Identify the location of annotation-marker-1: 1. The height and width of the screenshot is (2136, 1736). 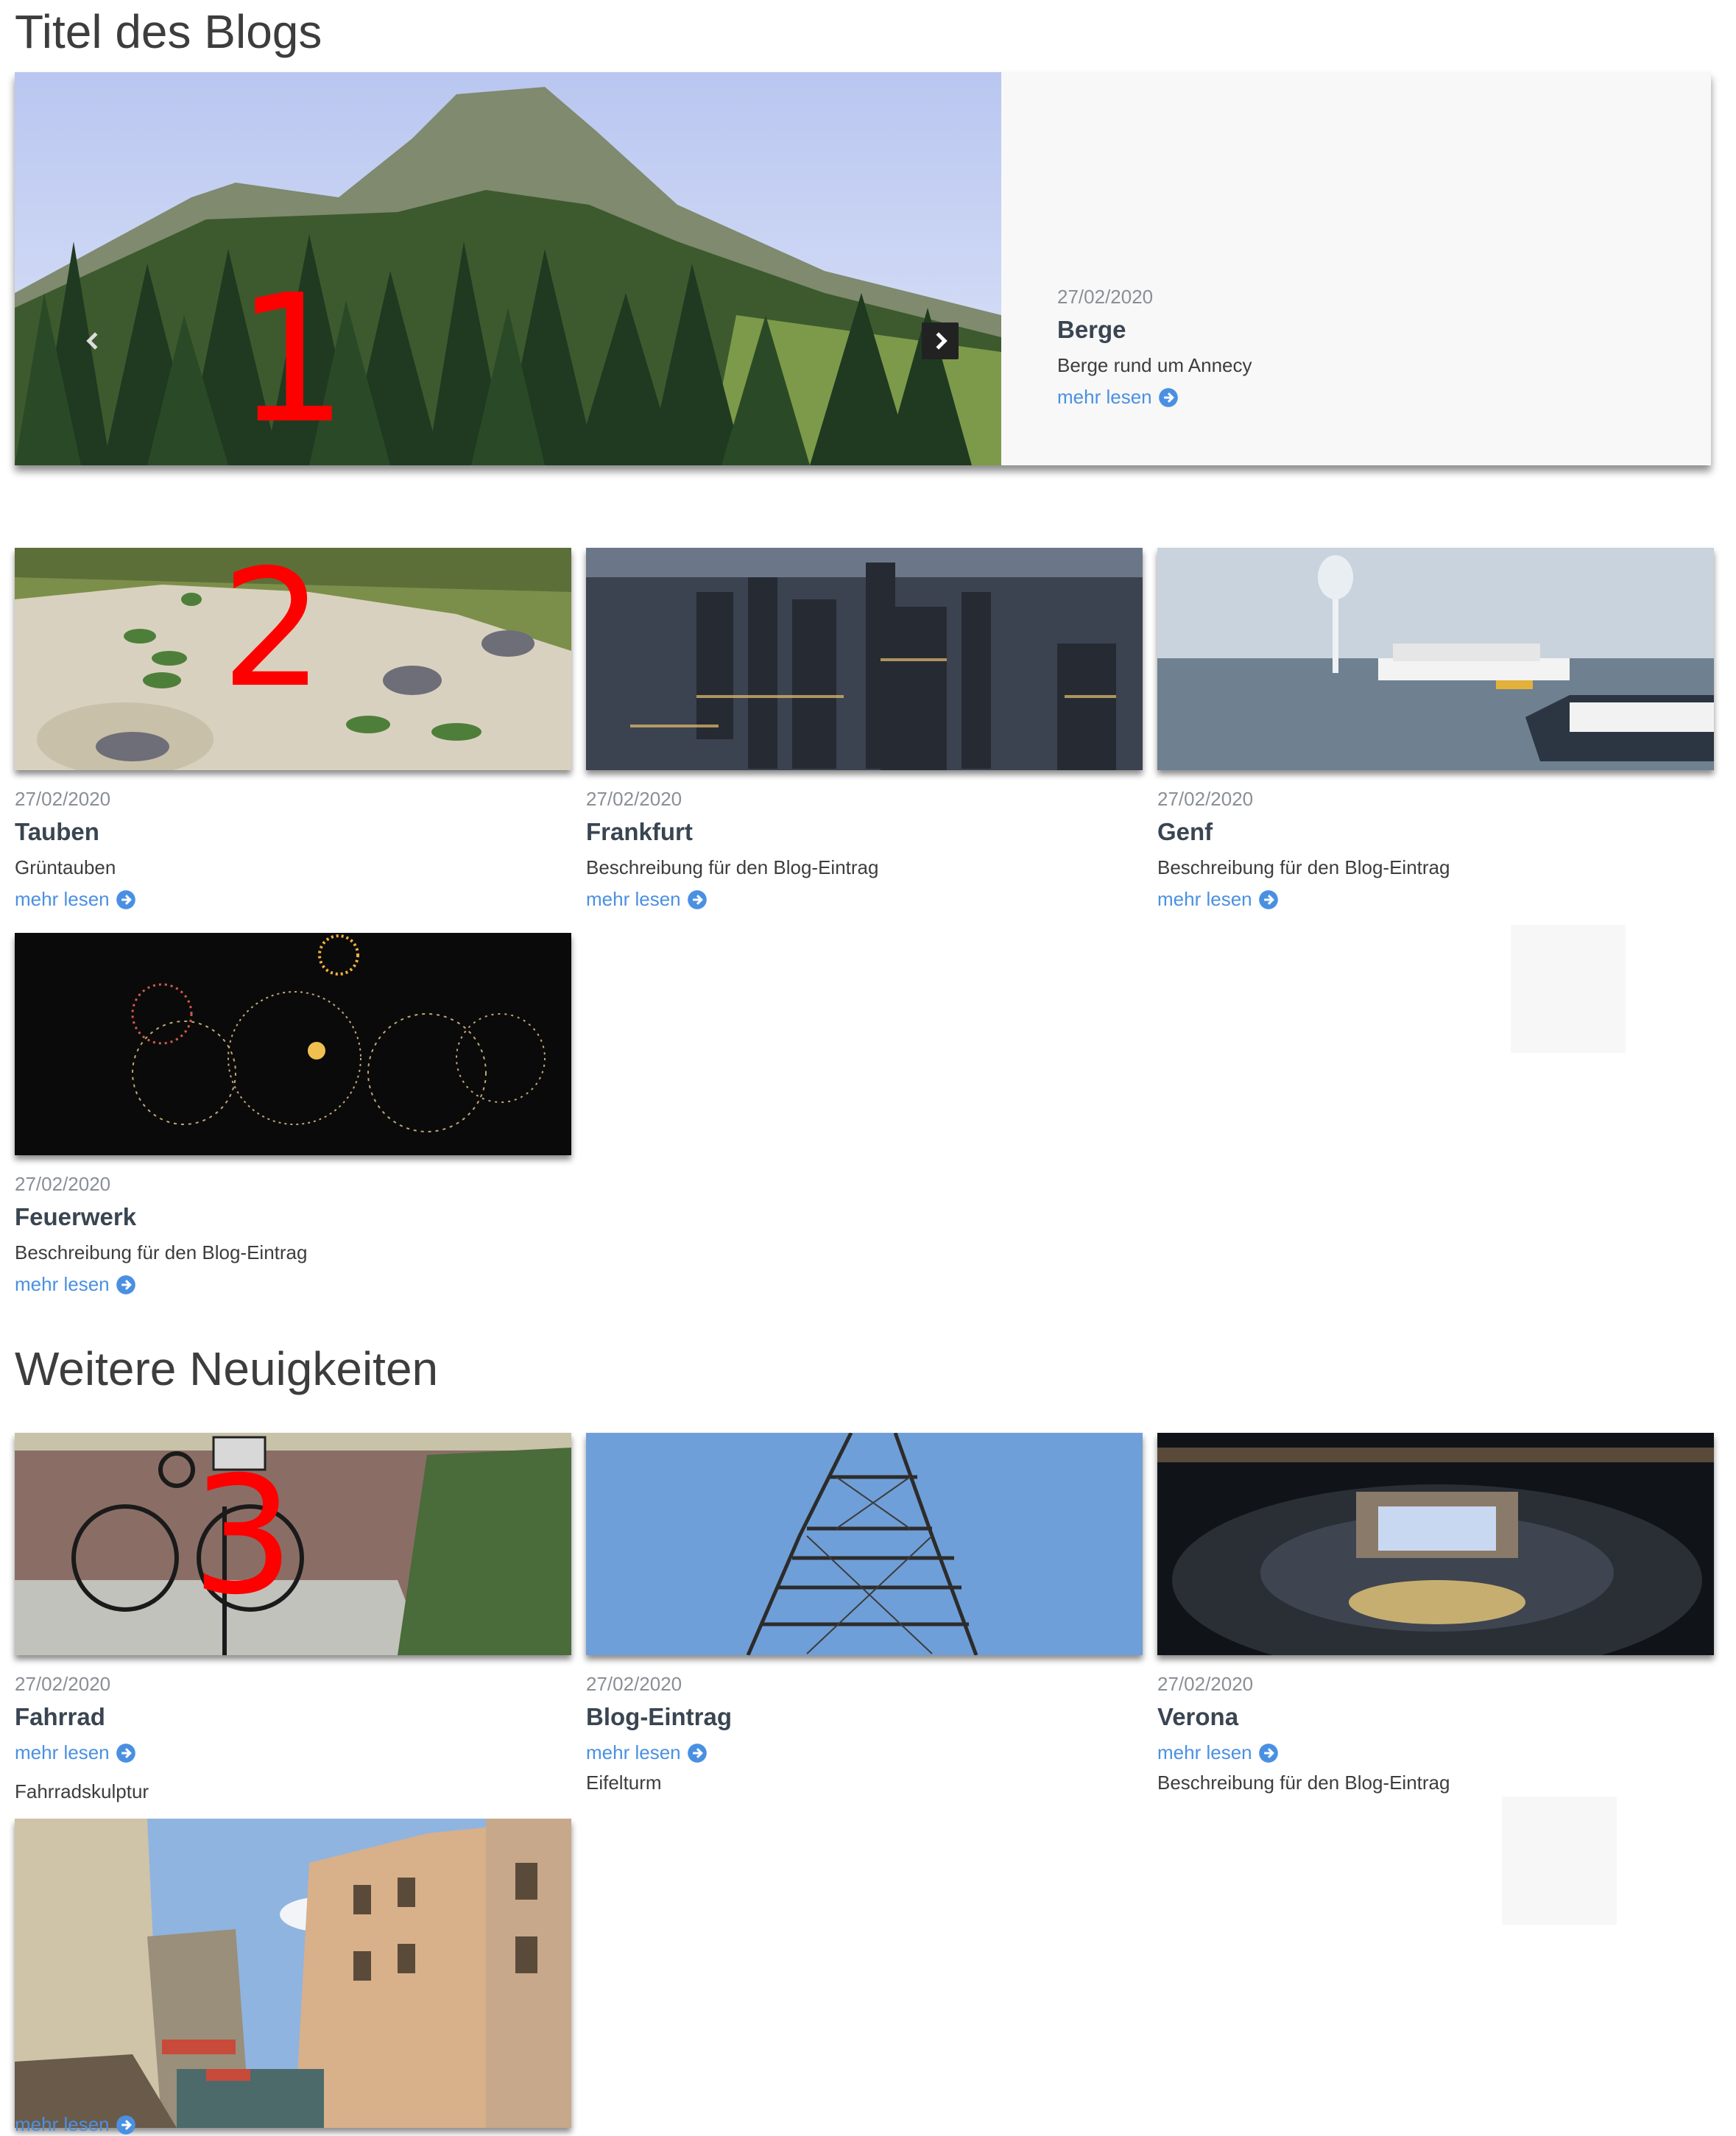
(292, 359).